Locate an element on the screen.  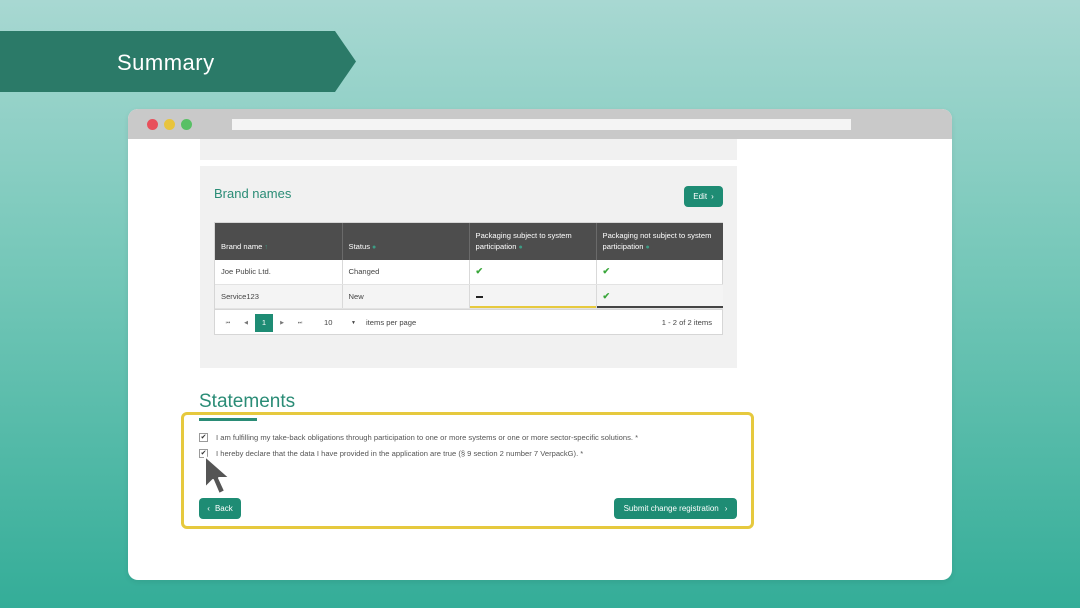
statement-checkbox: ✔ is located at coordinates (203, 437).